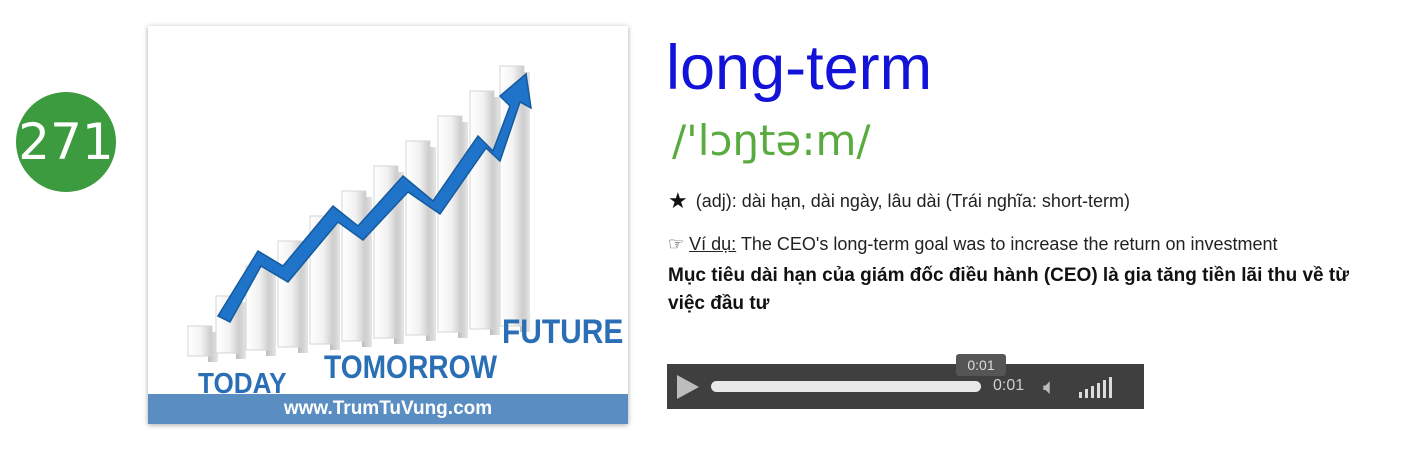 The width and height of the screenshot is (1401, 468). I want to click on time-tooltip: 0:01, so click(981, 365).